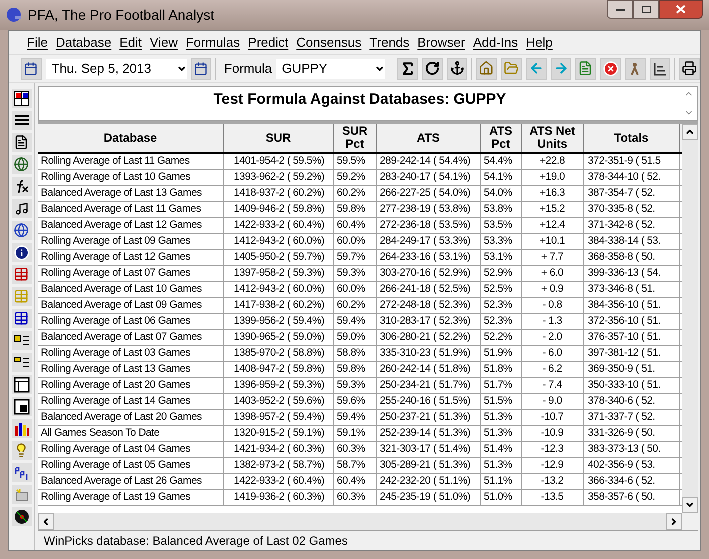 The image size is (709, 559). Describe the element at coordinates (131, 465) in the screenshot. I see `table-cell: Rolling Average of Last 05 Games` at that location.